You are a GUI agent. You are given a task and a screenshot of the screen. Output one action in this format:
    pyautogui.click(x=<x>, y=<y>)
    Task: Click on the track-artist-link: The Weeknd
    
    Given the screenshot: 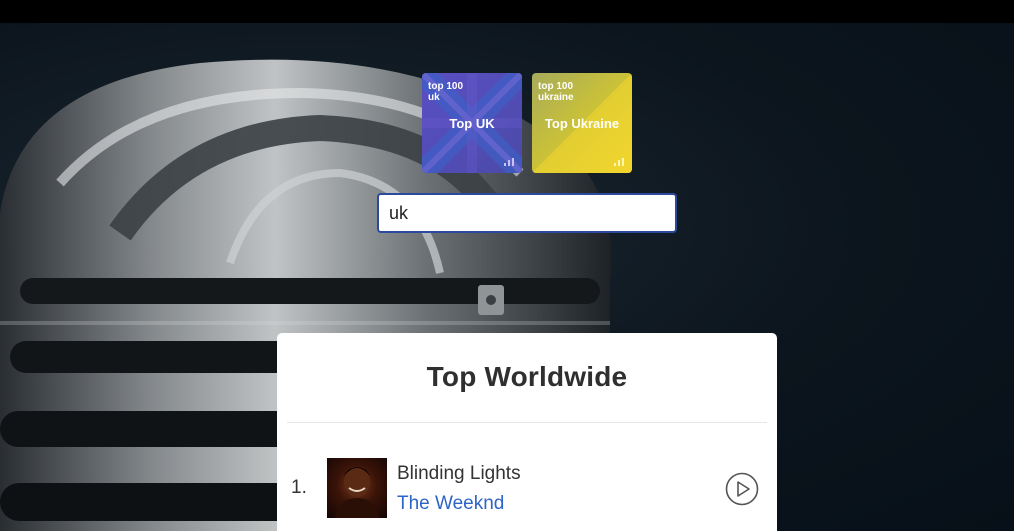 What is the action you would take?
    pyautogui.click(x=450, y=504)
    